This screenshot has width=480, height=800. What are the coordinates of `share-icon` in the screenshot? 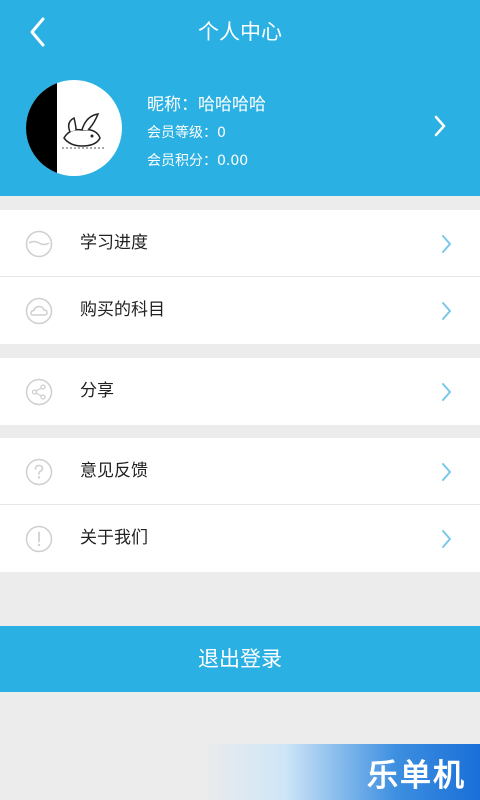 It's located at (39, 392).